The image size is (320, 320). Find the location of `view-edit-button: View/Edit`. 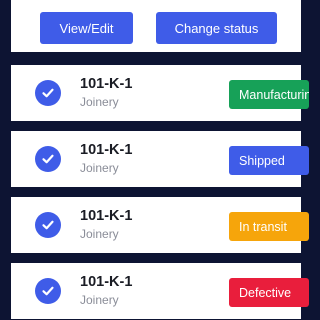

view-edit-button: View/Edit is located at coordinates (86, 28).